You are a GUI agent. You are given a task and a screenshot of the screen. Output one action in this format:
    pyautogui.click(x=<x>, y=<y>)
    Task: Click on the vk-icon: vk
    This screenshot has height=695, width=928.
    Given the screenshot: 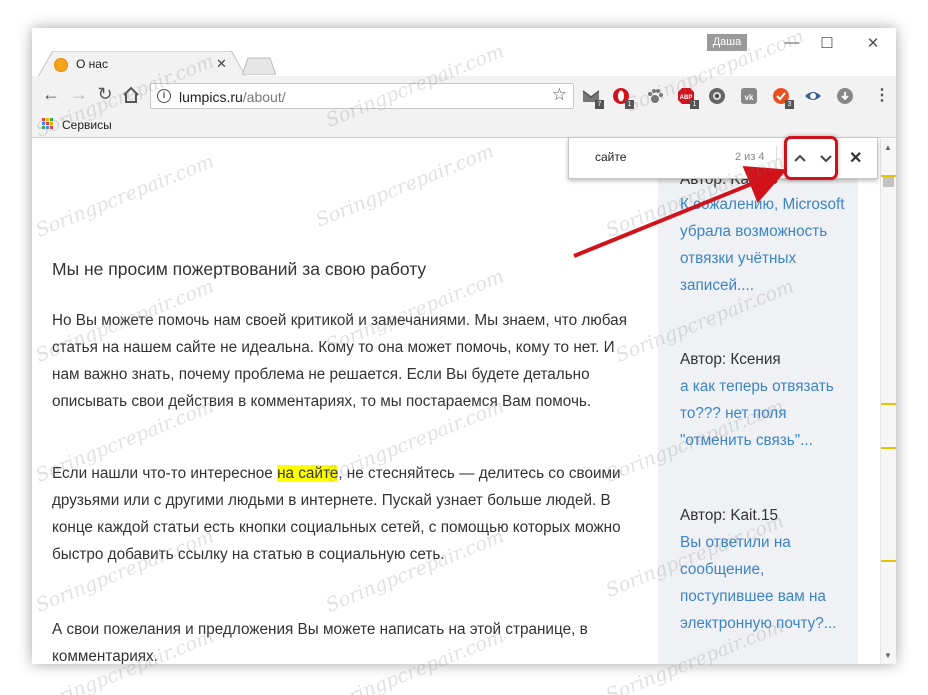 What is the action you would take?
    pyautogui.click(x=749, y=96)
    